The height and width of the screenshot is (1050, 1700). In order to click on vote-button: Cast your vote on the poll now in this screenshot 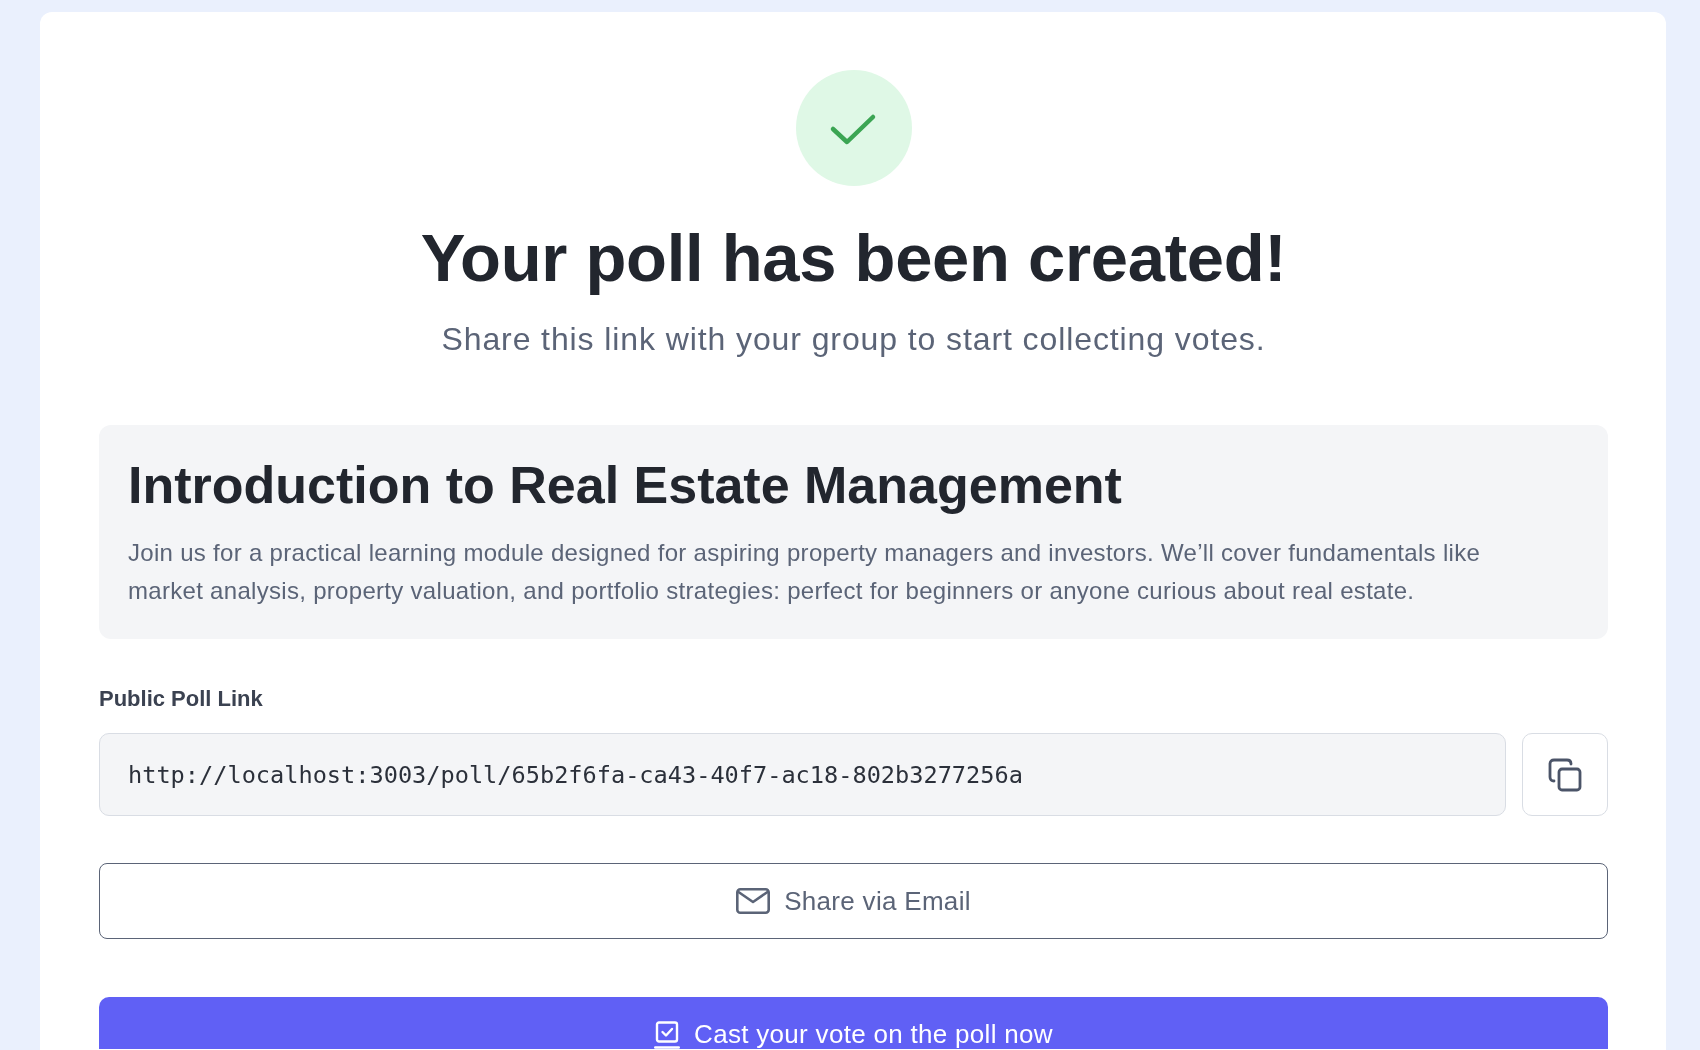, I will do `click(853, 1023)`.